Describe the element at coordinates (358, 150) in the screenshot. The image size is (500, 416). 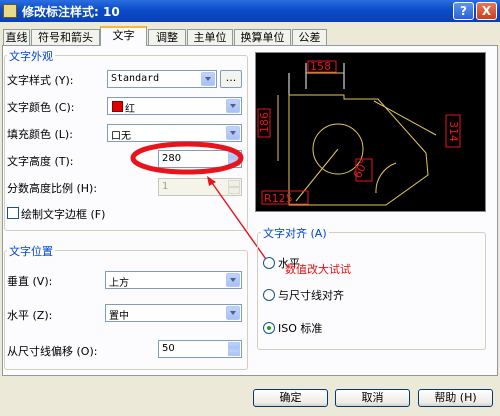
I see `preview-part-outline` at that location.